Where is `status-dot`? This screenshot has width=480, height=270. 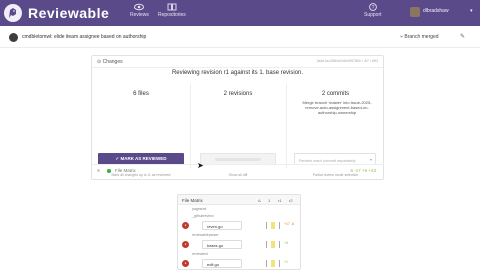
status-dot is located at coordinates (98, 170).